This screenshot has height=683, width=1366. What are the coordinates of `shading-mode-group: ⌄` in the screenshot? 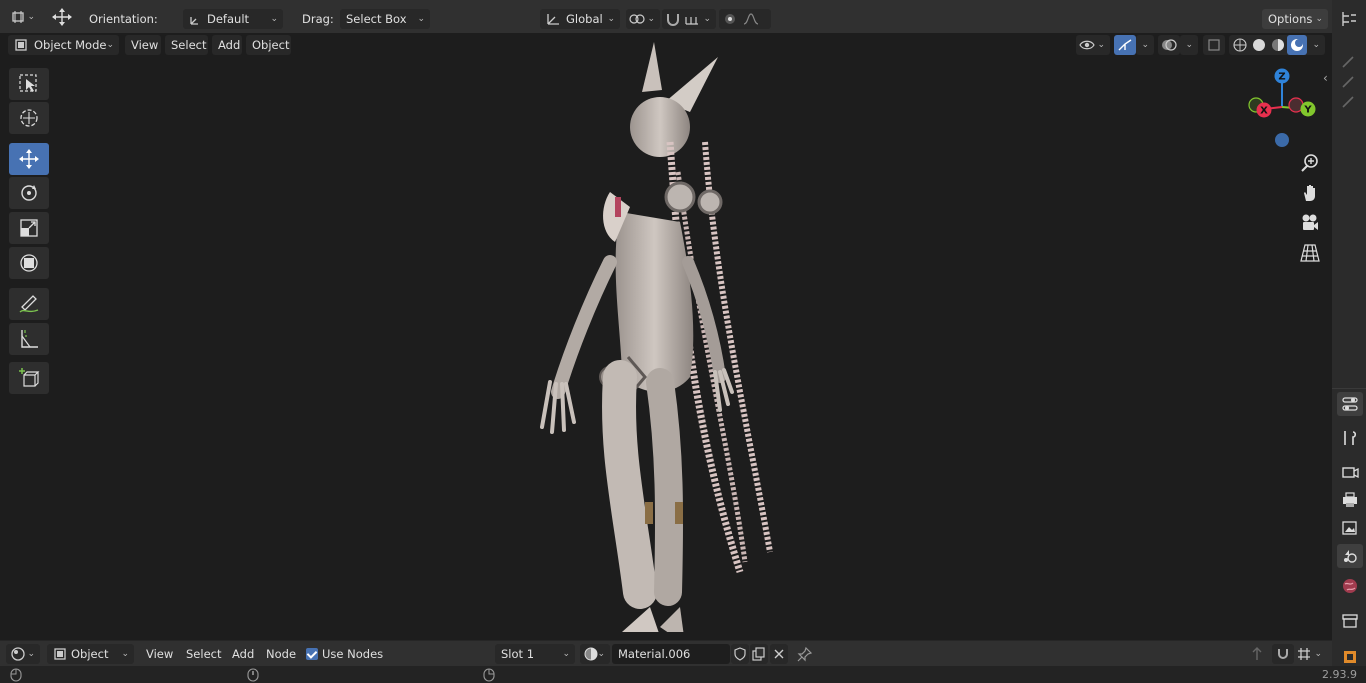 It's located at (1277, 45).